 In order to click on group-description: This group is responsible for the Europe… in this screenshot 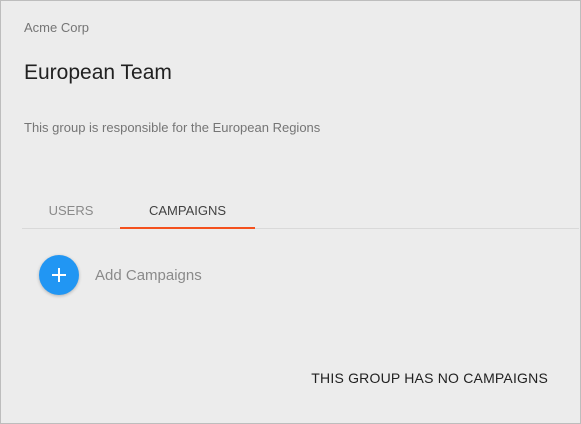, I will do `click(172, 127)`.